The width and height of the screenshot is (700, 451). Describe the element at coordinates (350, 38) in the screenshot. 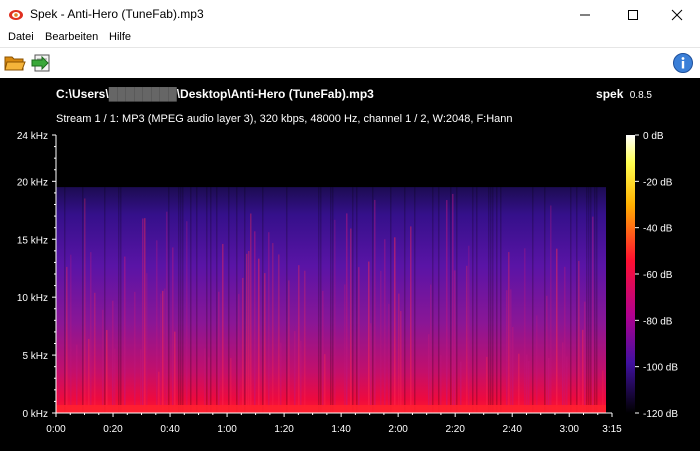

I see `menu-bar: Datei Bearbeiten Hilfe` at that location.